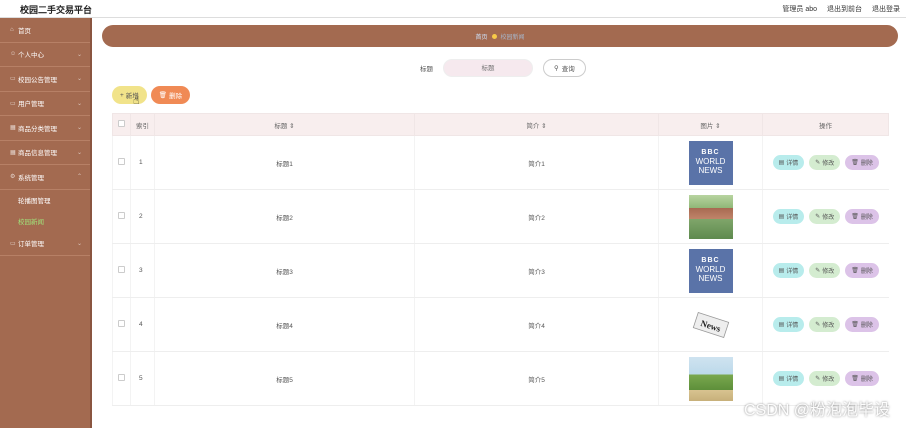 The width and height of the screenshot is (906, 428). I want to click on breadcrumb-separator-icon, so click(494, 36).